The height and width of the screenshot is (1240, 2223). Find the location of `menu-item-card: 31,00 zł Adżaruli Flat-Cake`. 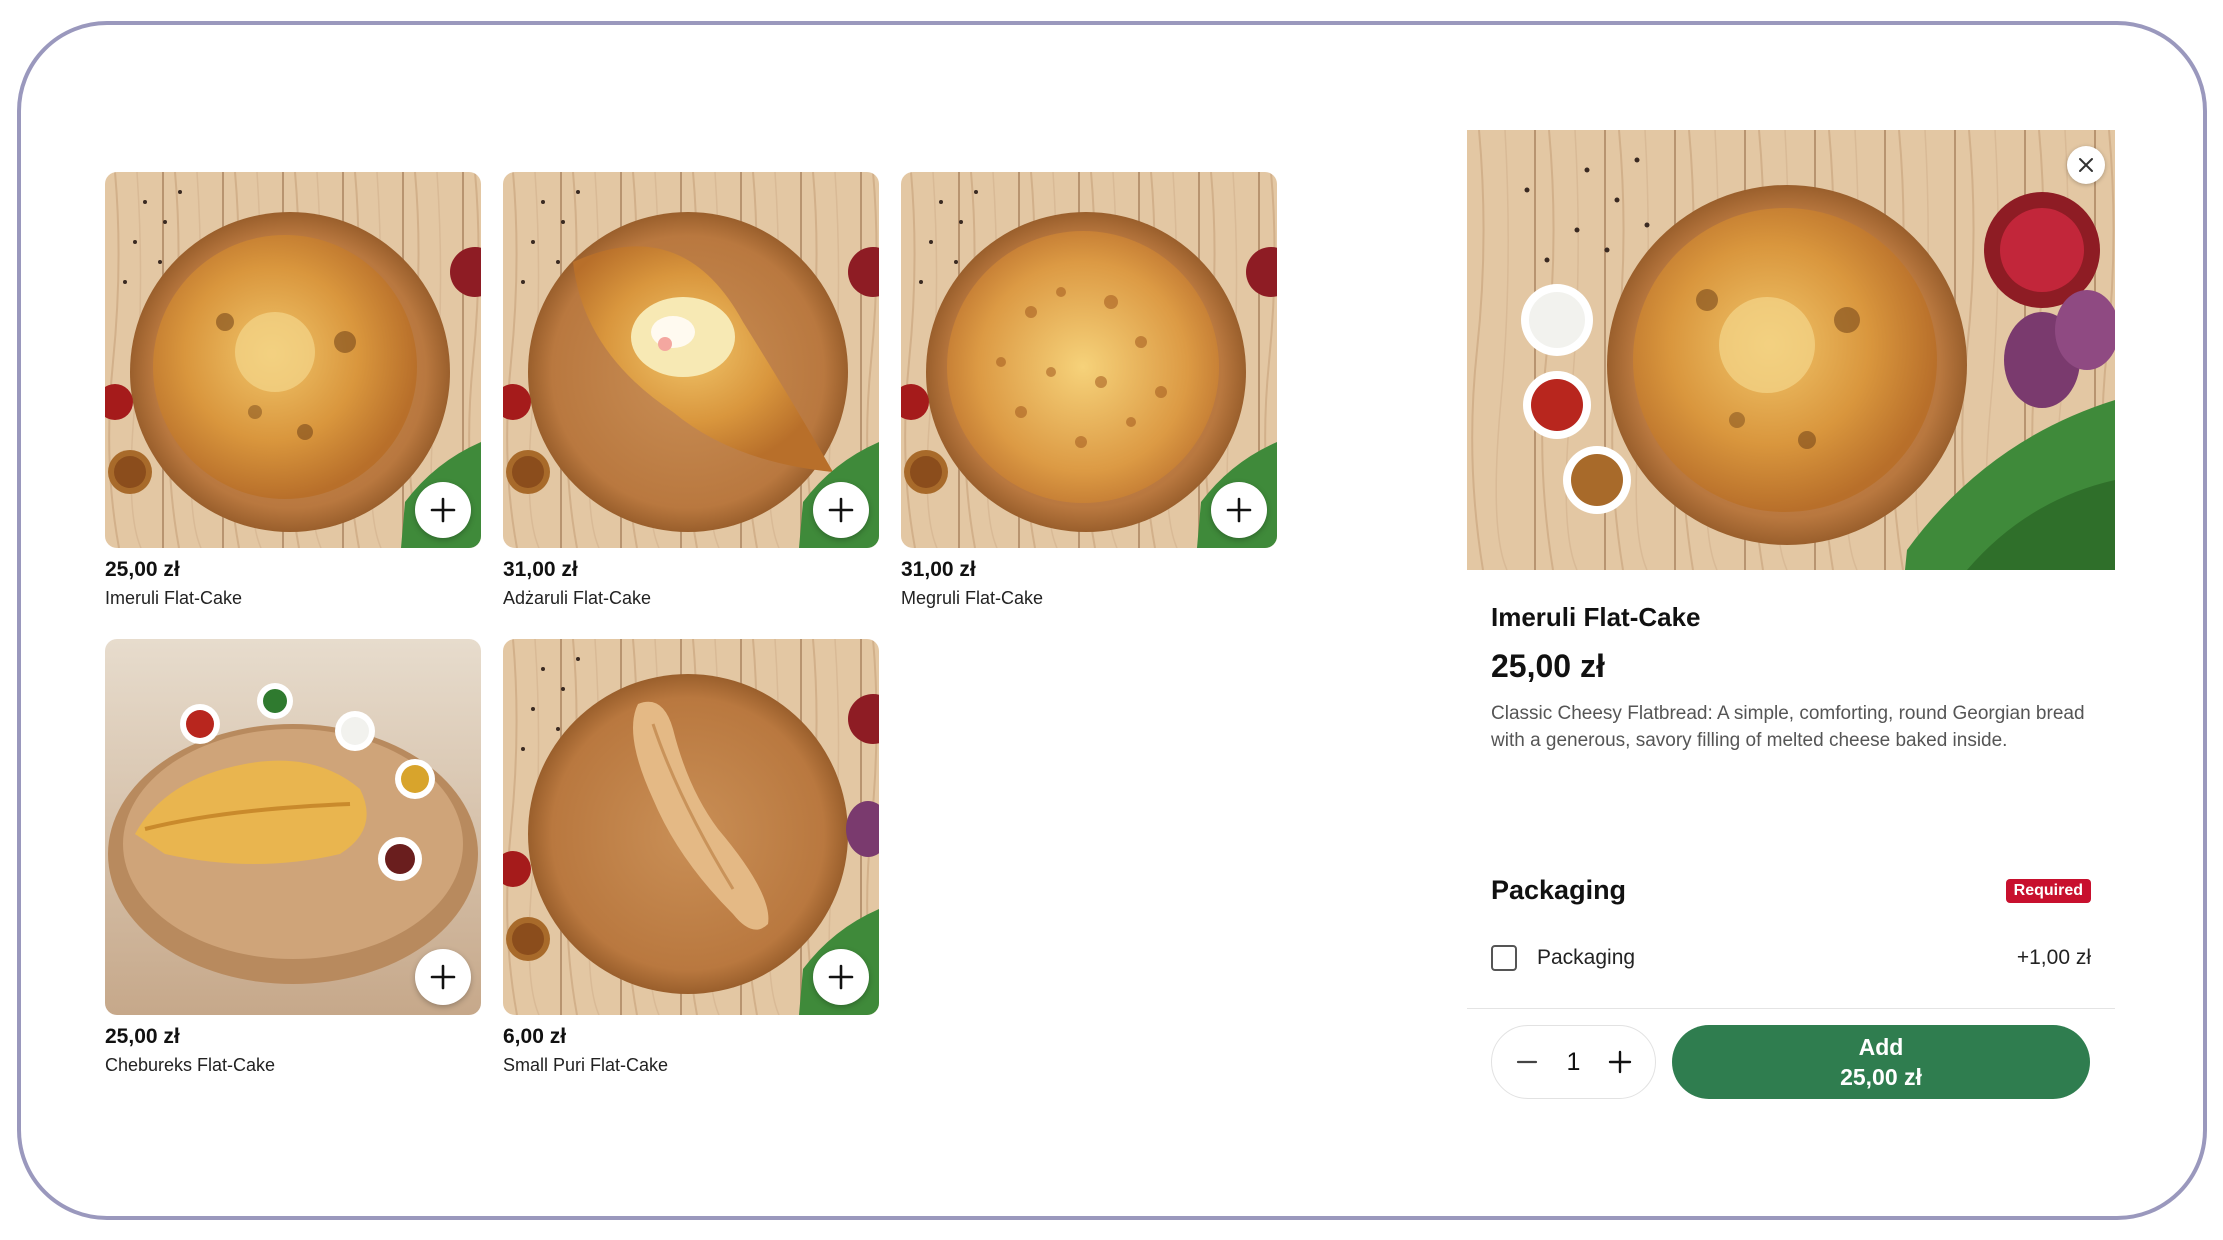

menu-item-card: 31,00 zł Adżaruli Flat-Cake is located at coordinates (691, 391).